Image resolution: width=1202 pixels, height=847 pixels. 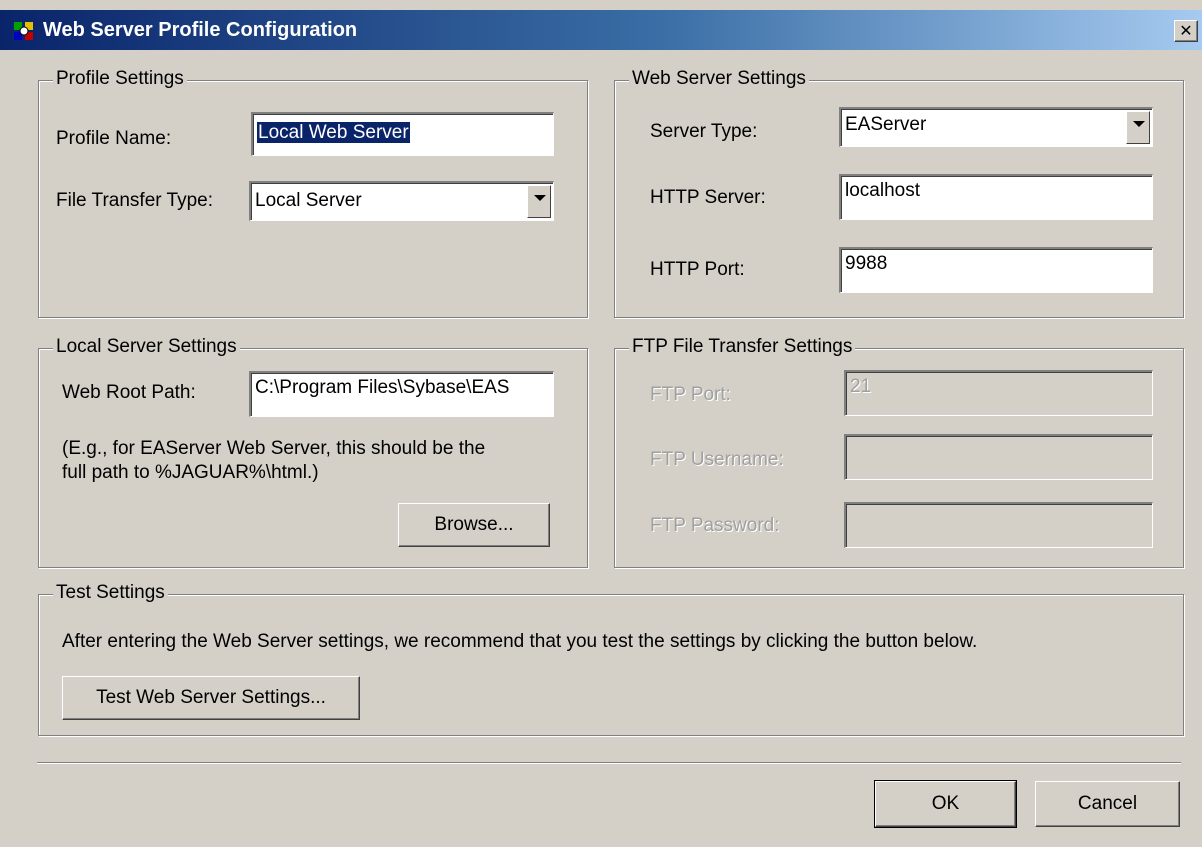 What do you see at coordinates (690, 394) in the screenshot?
I see `ftp-port-label: FTP Port:` at bounding box center [690, 394].